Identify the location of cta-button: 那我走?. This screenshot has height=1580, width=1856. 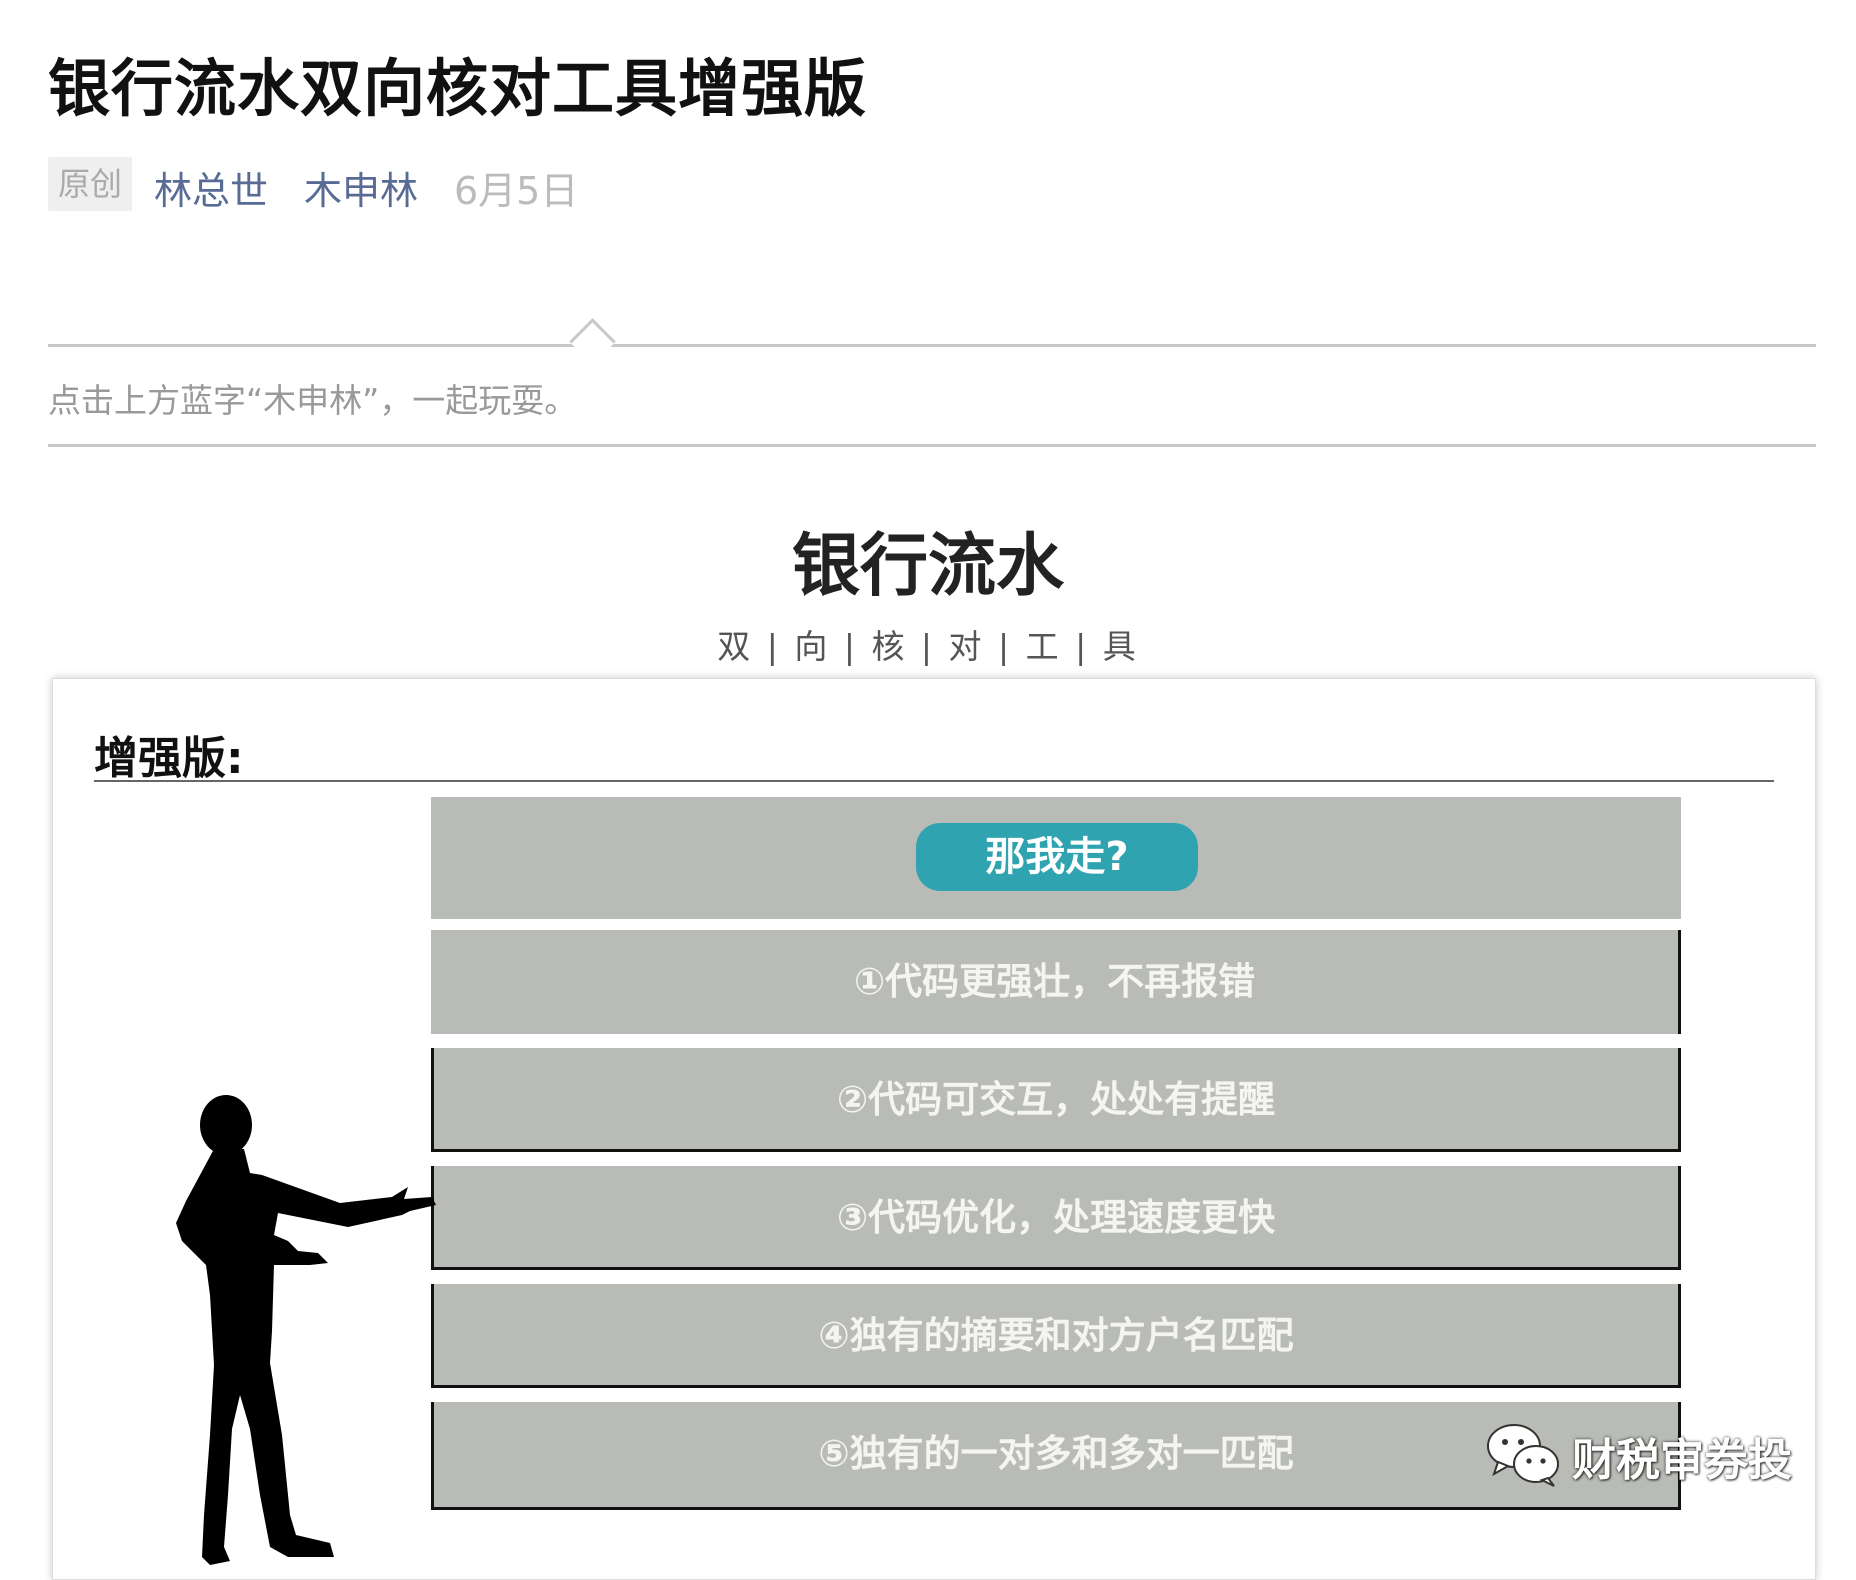
(1057, 857).